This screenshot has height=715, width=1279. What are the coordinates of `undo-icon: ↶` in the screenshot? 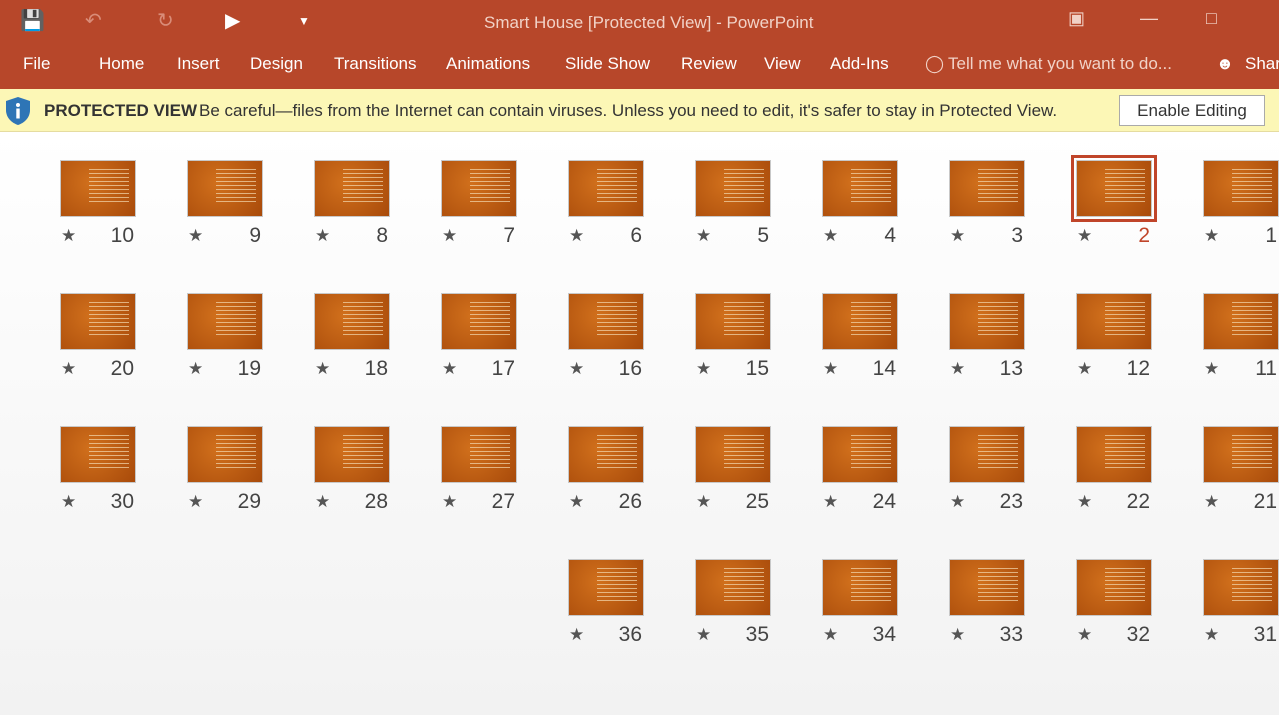 It's located at (93, 20).